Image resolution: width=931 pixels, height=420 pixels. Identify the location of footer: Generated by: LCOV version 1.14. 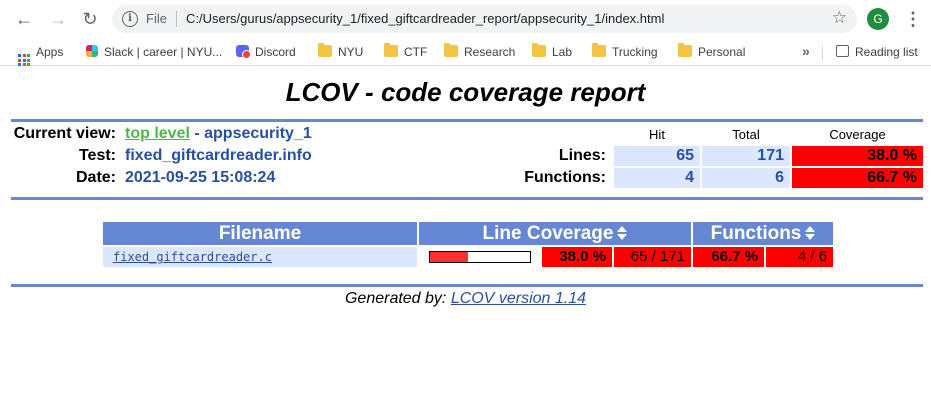
(465, 299).